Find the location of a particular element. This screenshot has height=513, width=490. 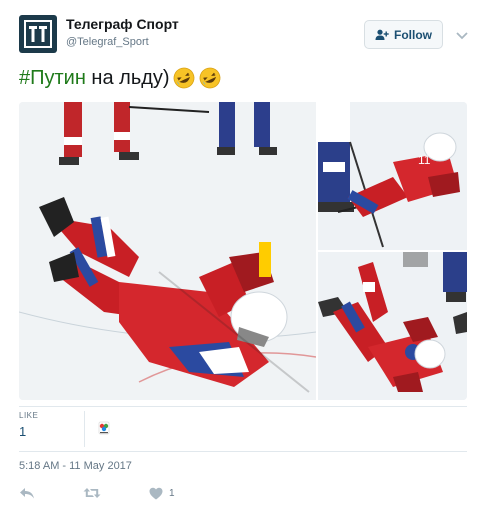

stats-divider-bottom is located at coordinates (243, 451).